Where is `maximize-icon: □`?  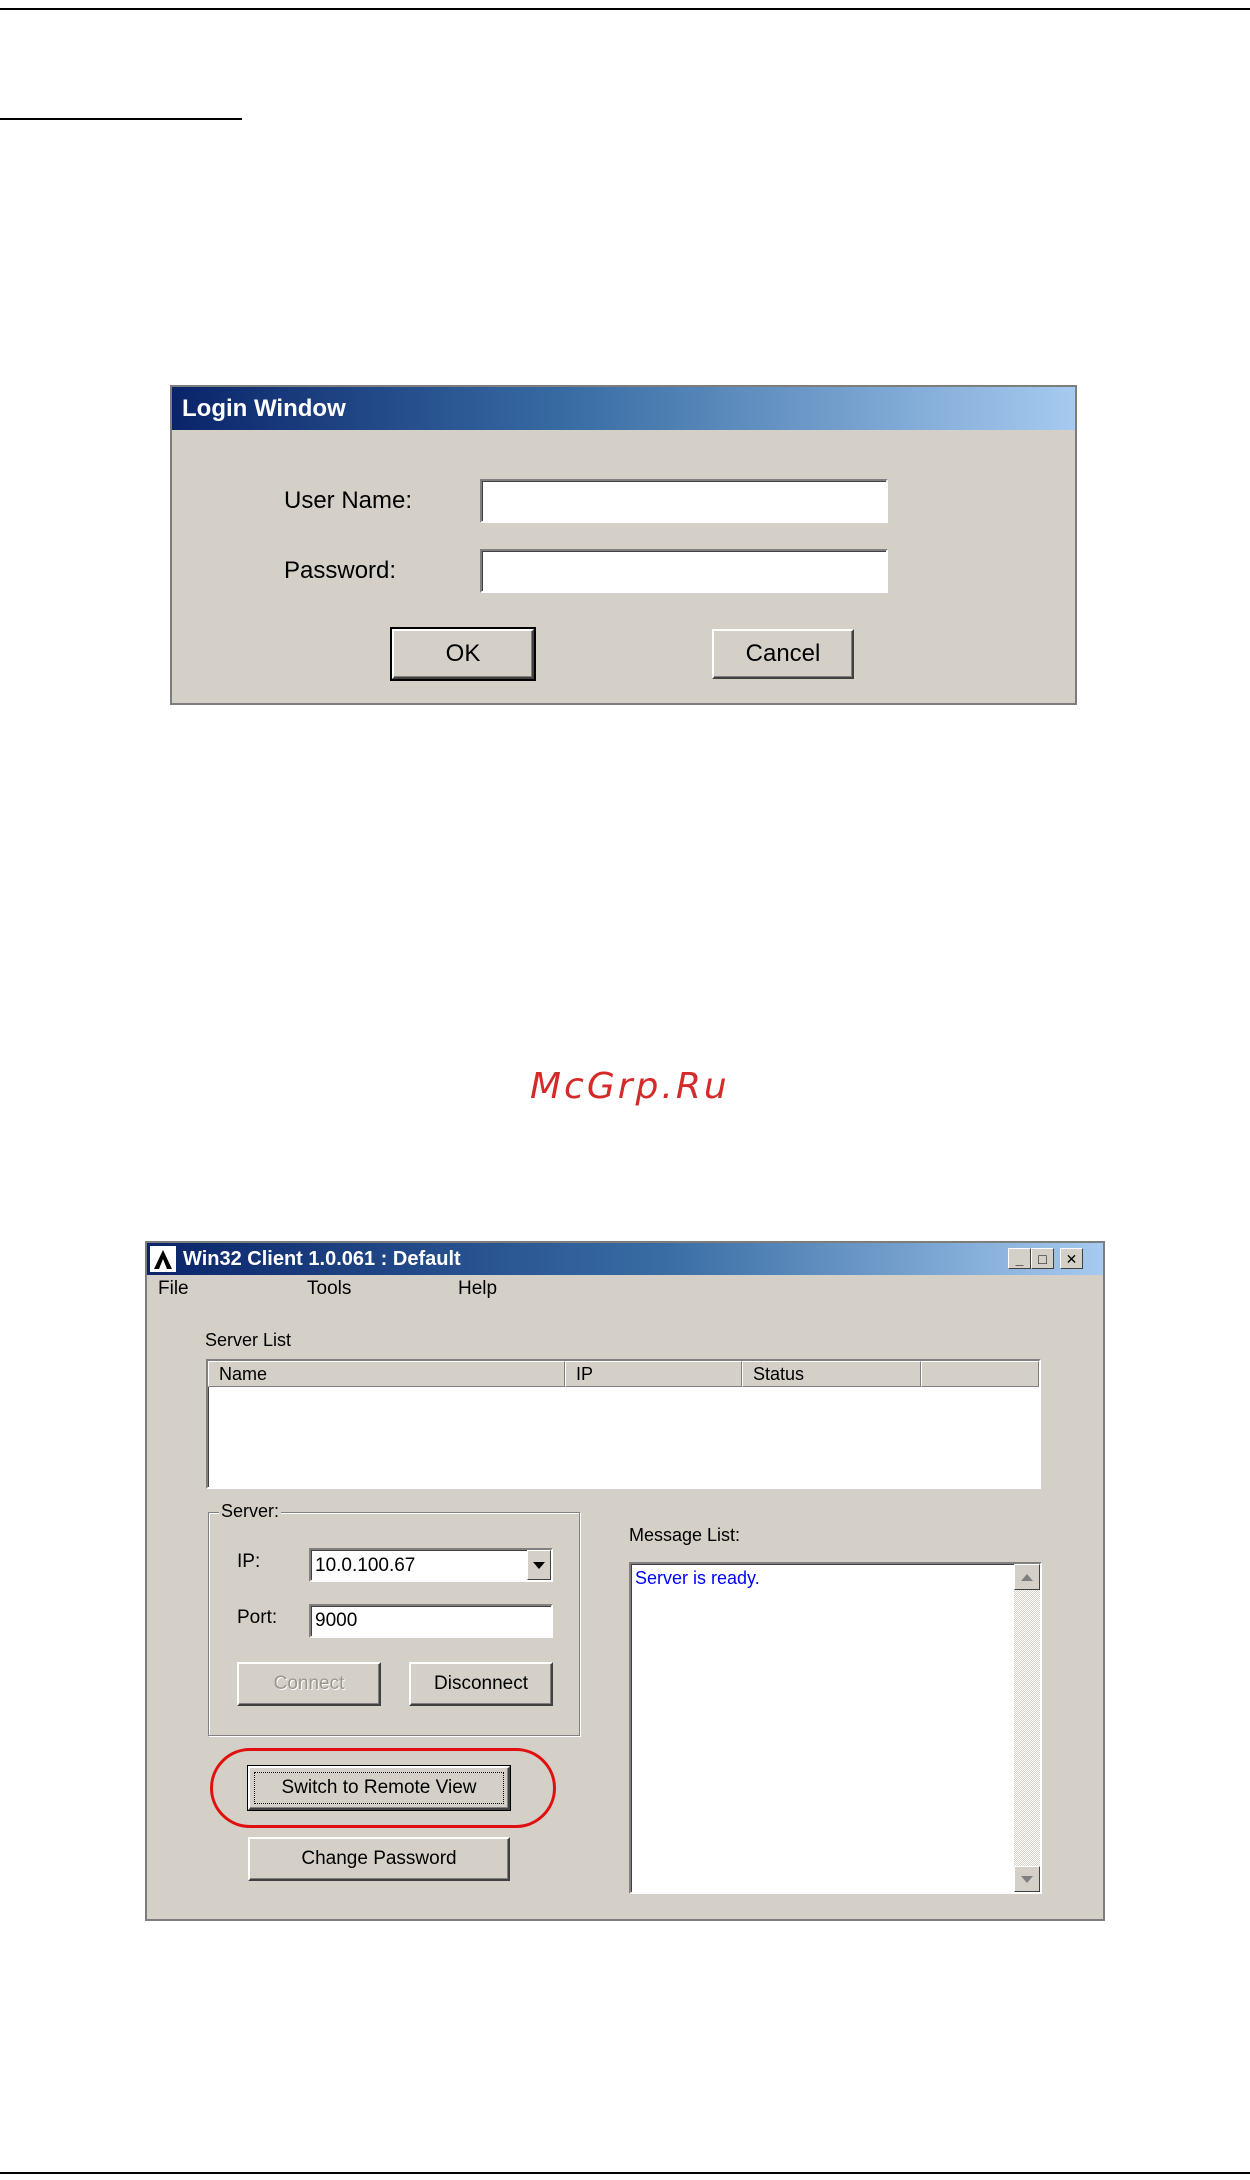 maximize-icon: □ is located at coordinates (1042, 1258).